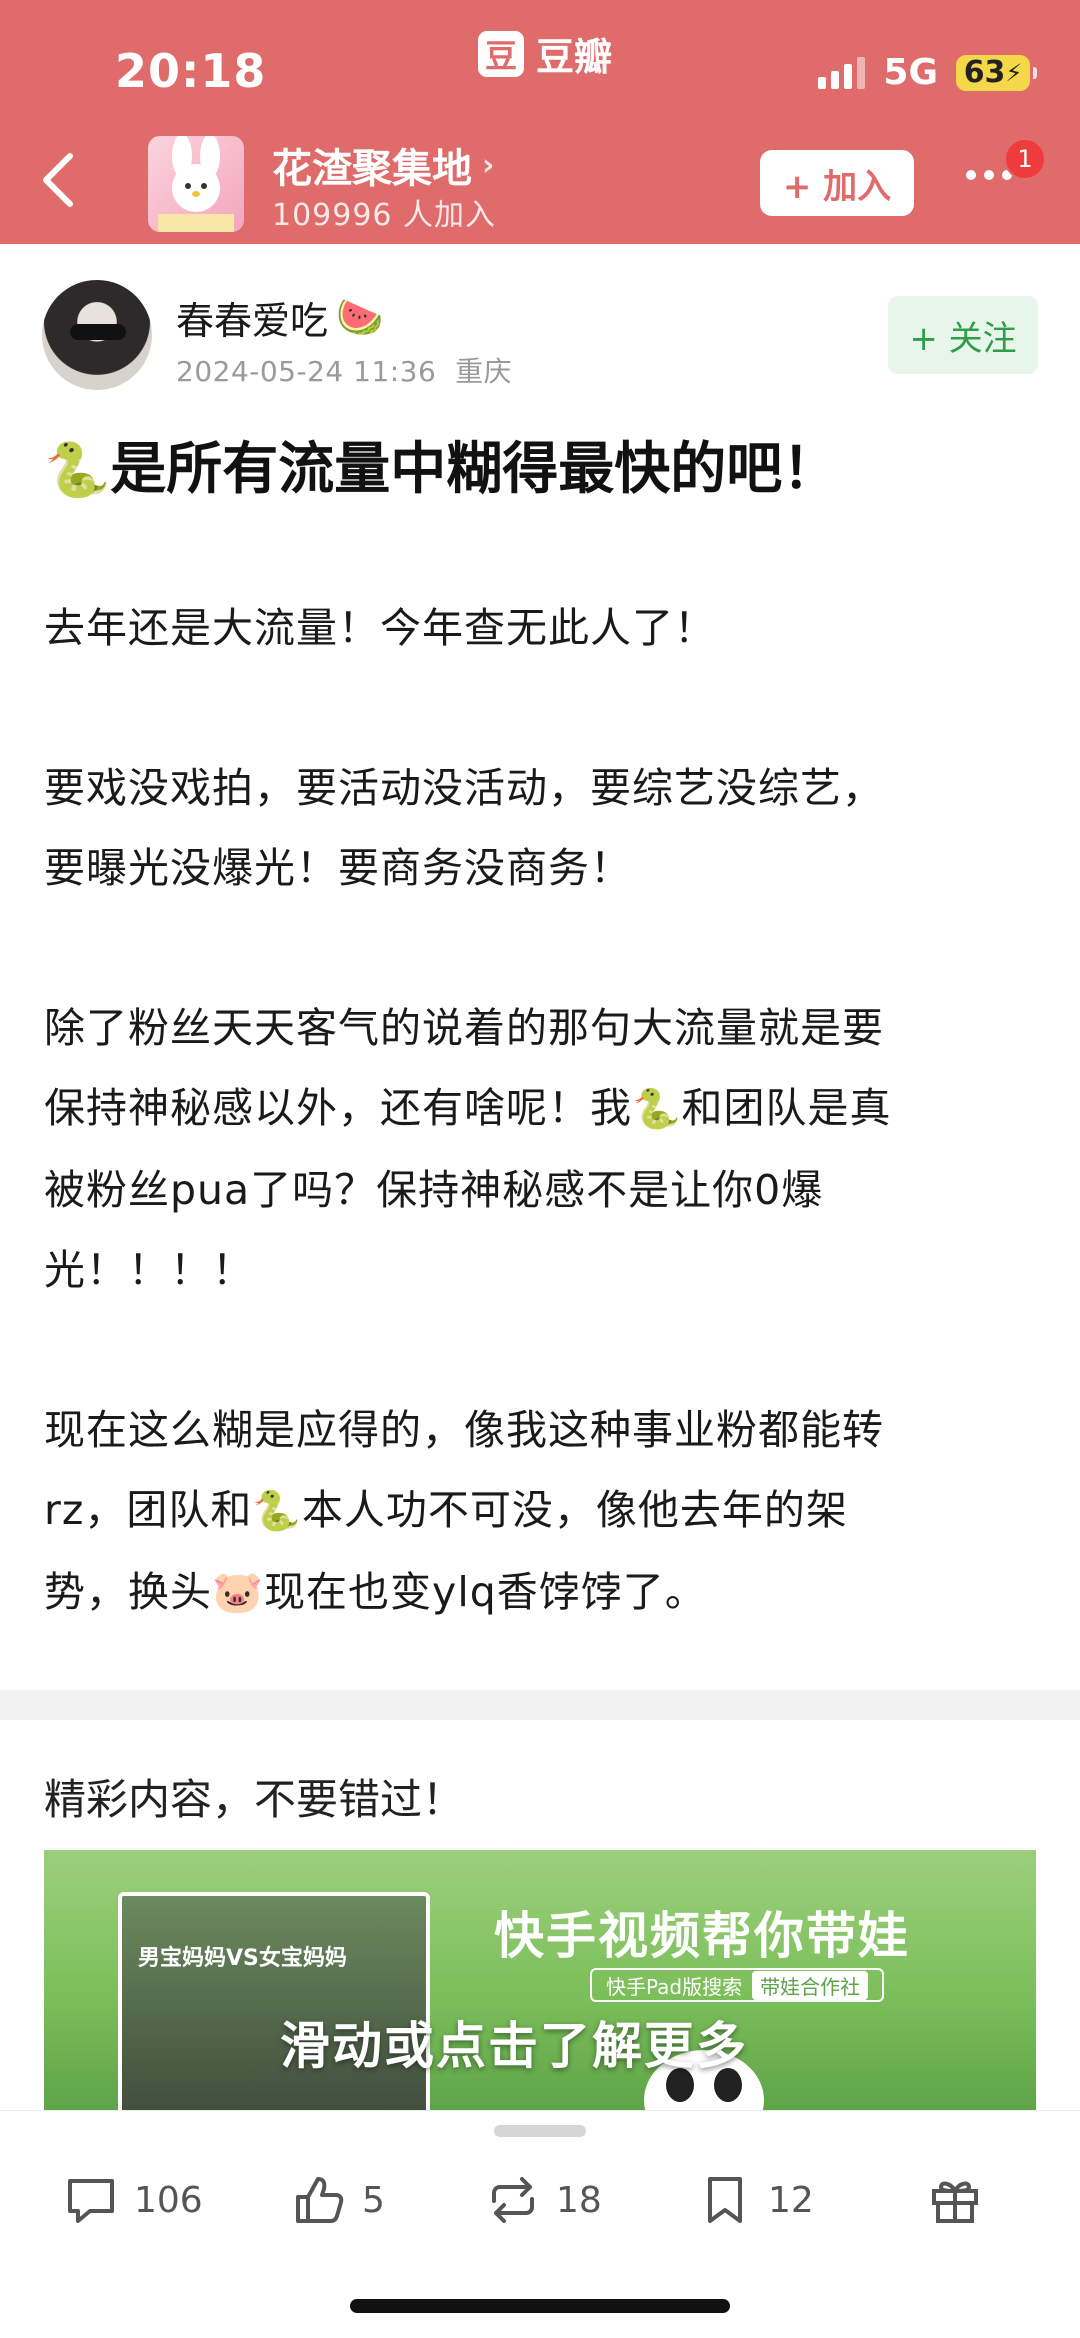 The height and width of the screenshot is (2338, 1080). What do you see at coordinates (306, 371) in the screenshot?
I see `post-date: 2024-05-24 11:36` at bounding box center [306, 371].